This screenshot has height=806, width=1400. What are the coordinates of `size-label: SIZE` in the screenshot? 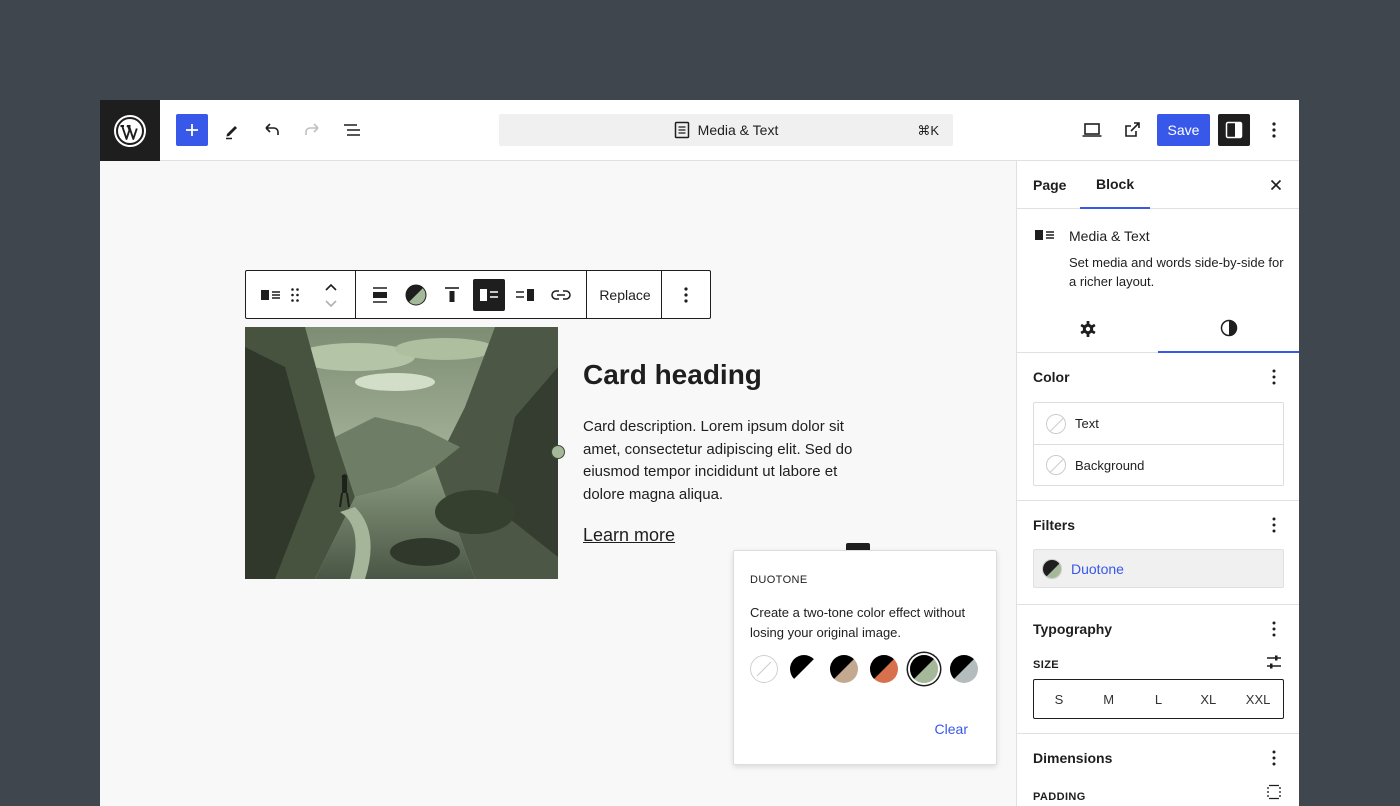 It's located at (1046, 665).